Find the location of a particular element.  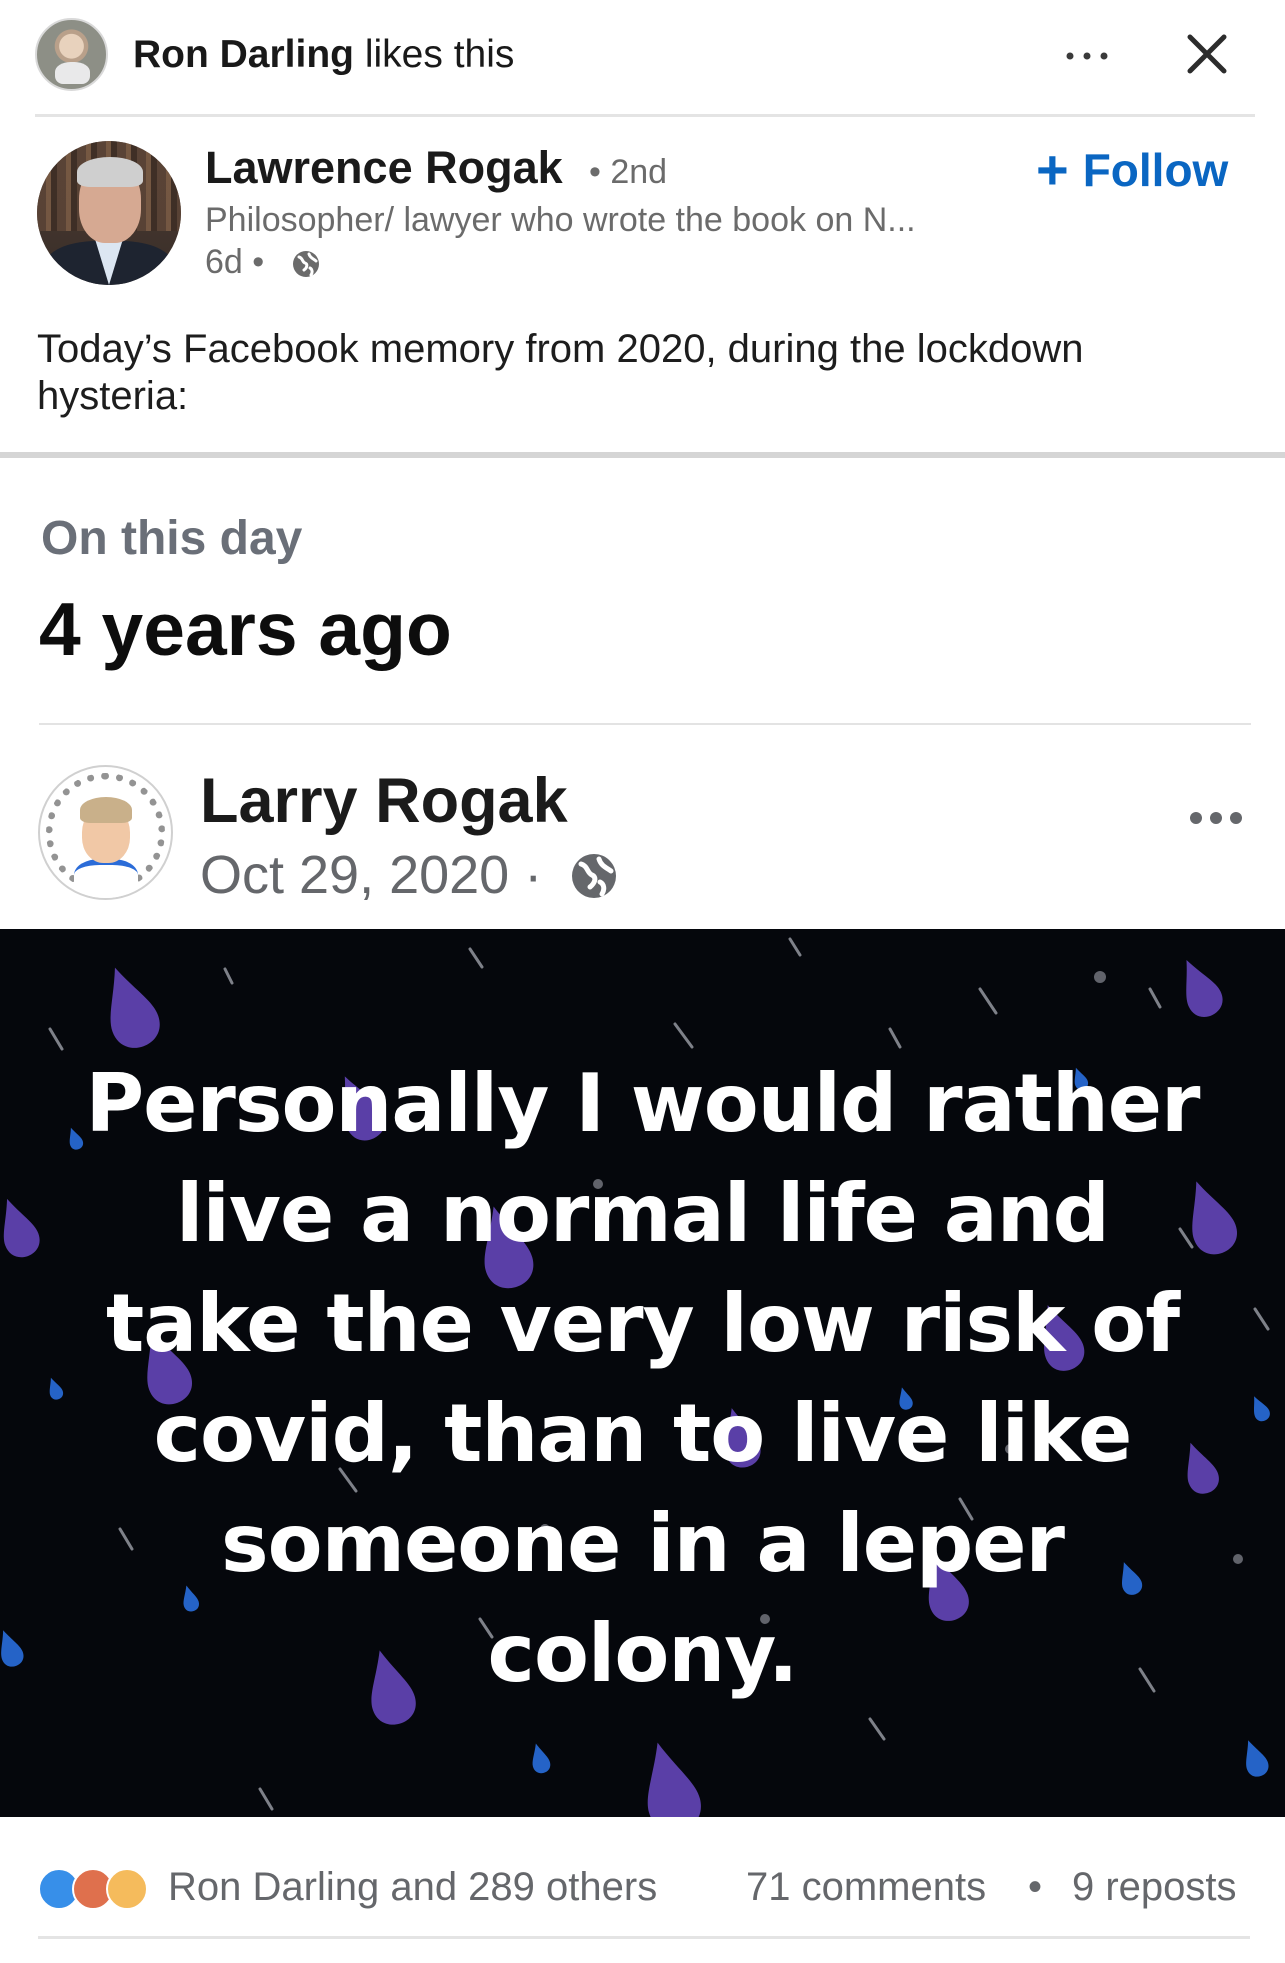

facebook-post-date: Oct 29, 2020 · is located at coordinates (371, 875).